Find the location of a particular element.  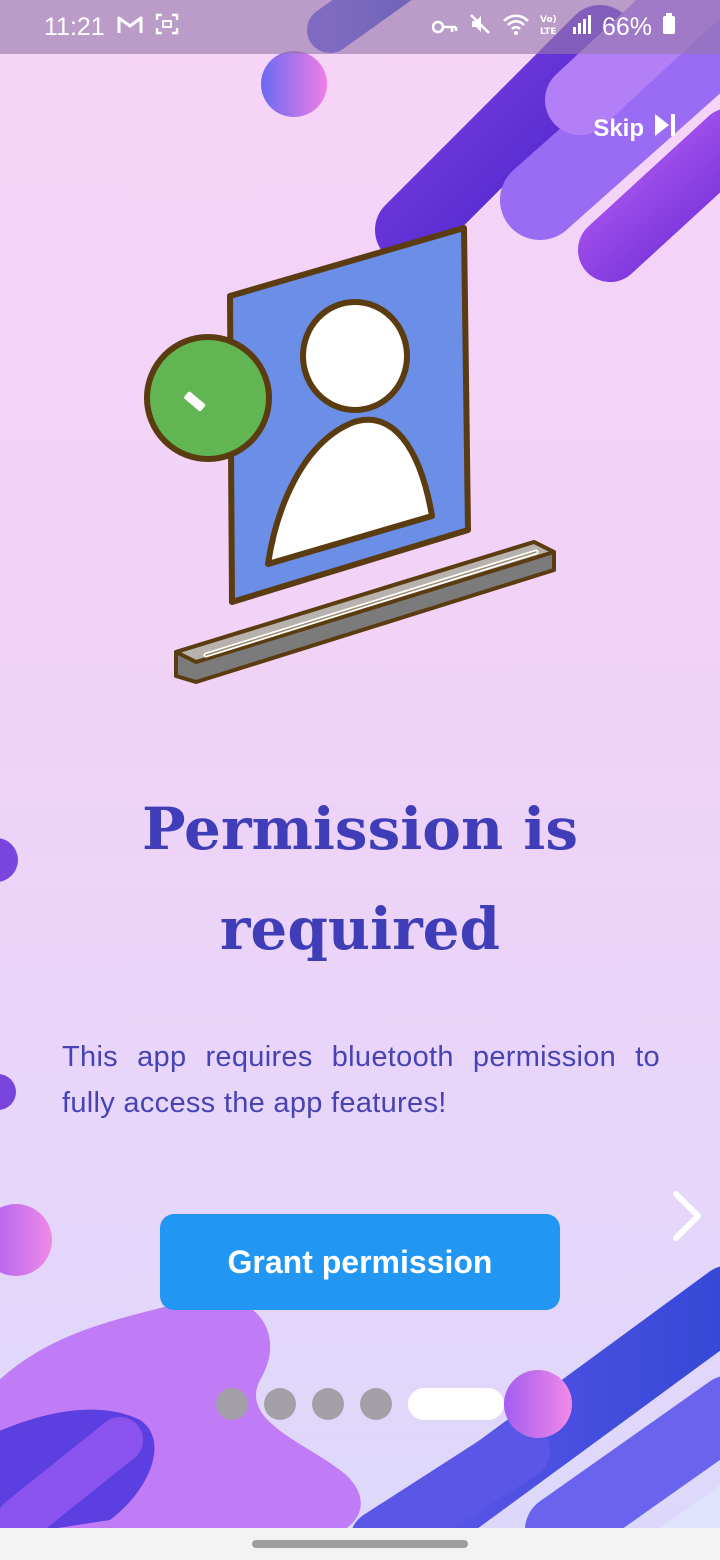

volte-icon: Vo) LTE is located at coordinates (551, 27).